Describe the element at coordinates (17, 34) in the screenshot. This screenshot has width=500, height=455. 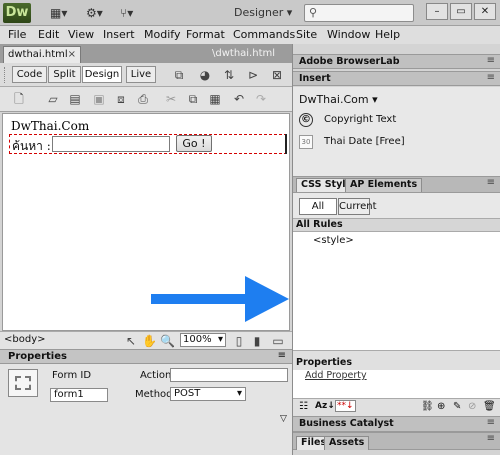
I see `menu-file: File` at that location.